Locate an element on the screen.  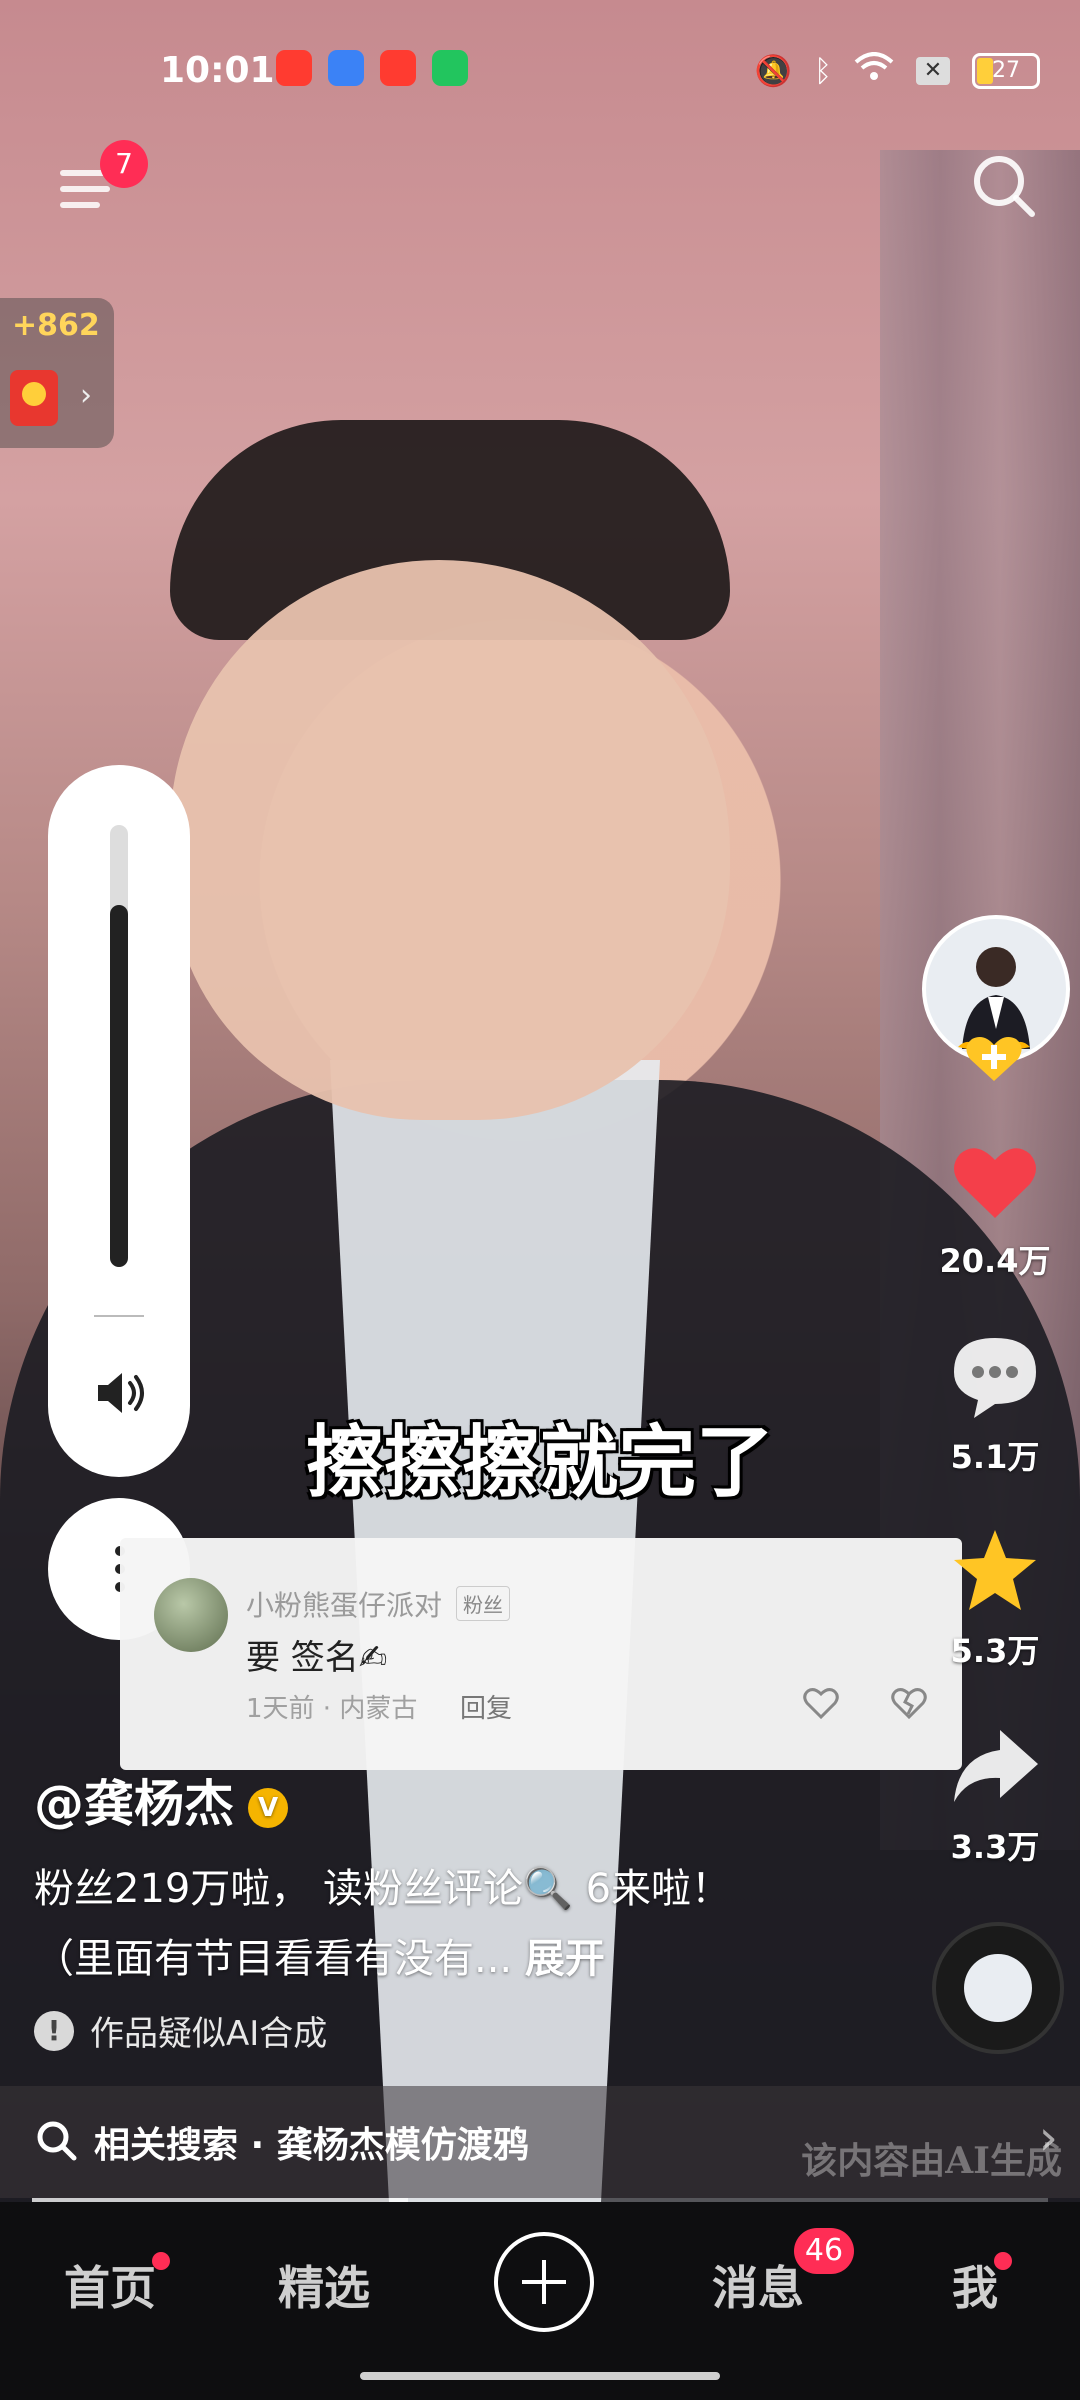
volume-panel is located at coordinates (119, 1121).